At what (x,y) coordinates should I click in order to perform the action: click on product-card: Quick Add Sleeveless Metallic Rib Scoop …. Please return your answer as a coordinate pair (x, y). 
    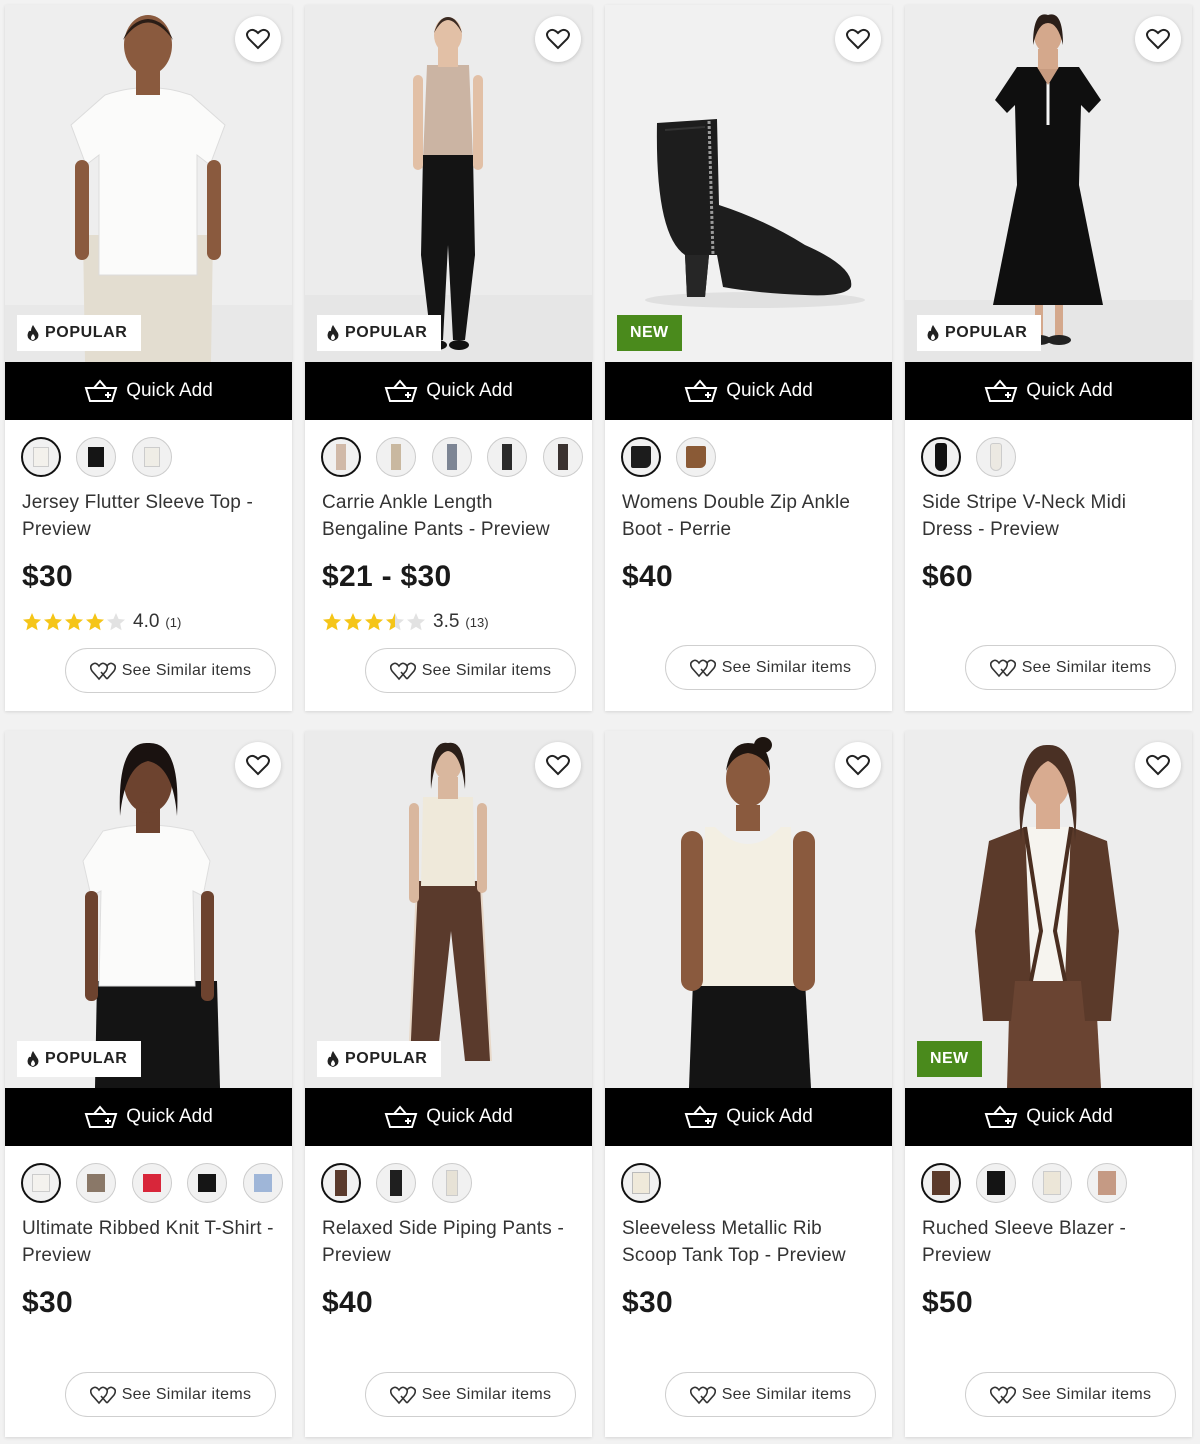
    Looking at the image, I should click on (748, 1084).